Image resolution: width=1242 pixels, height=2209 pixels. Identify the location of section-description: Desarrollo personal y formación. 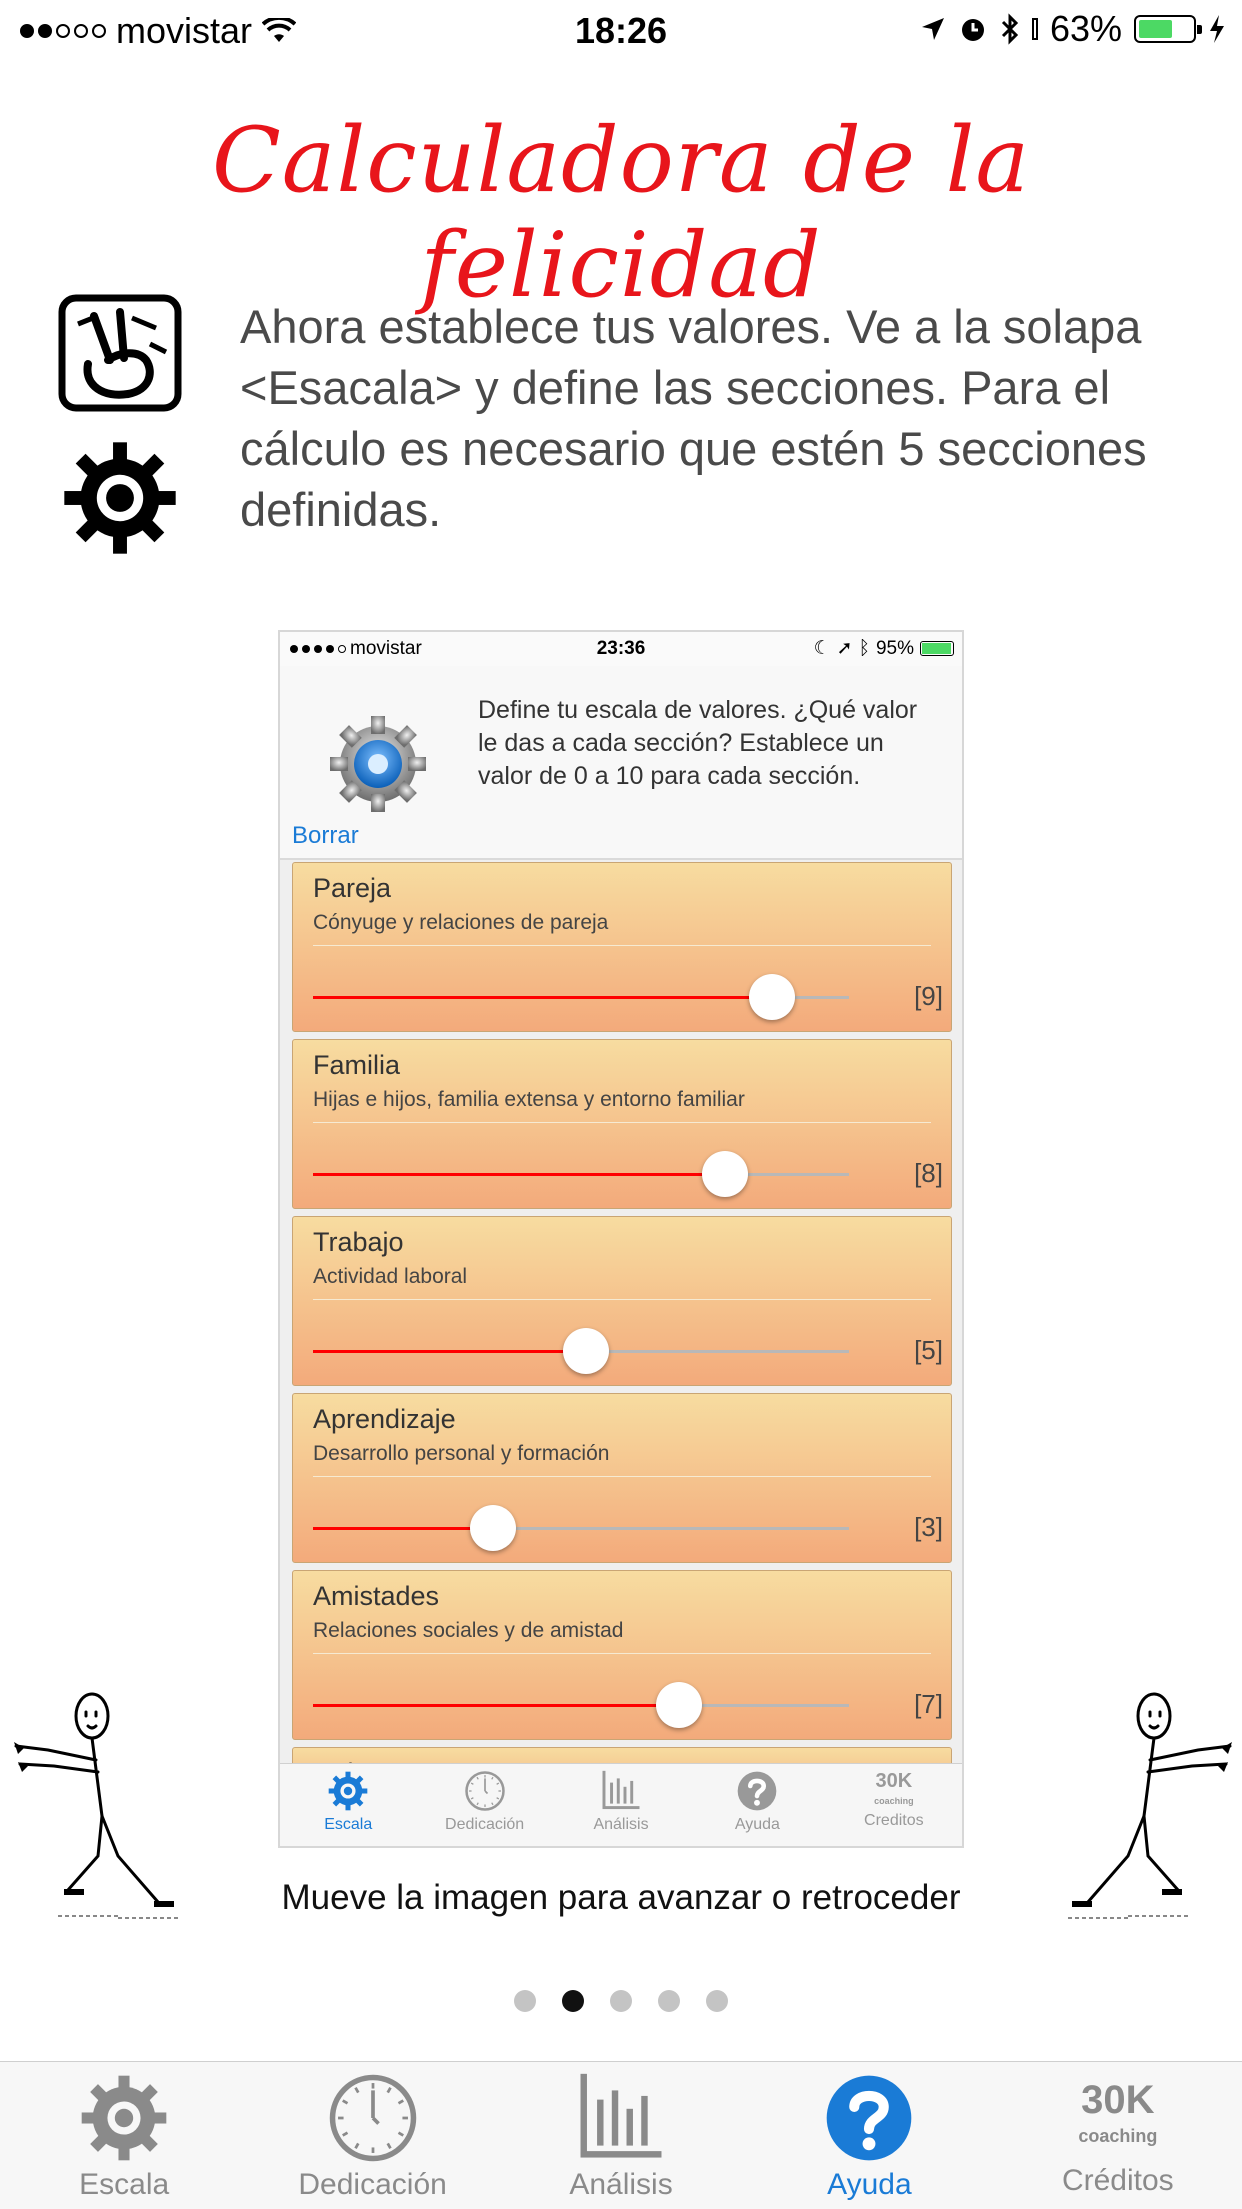
(461, 1453).